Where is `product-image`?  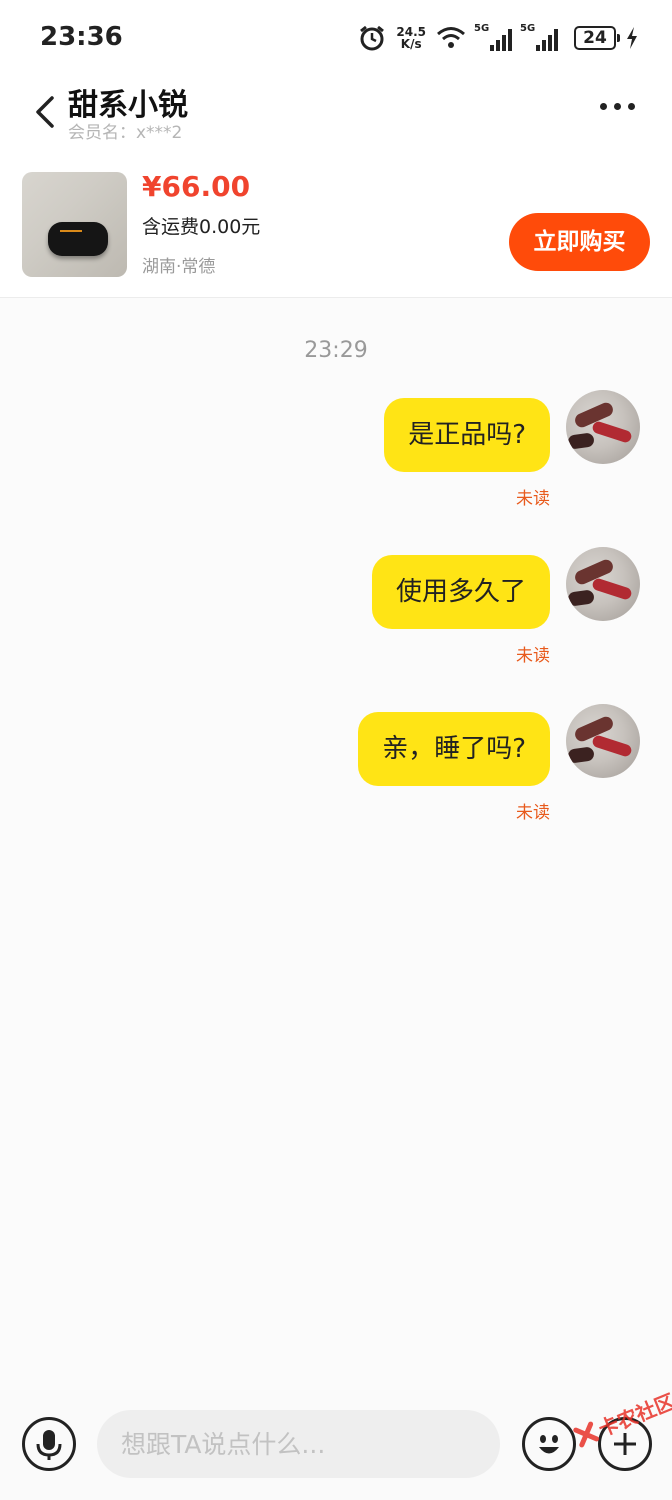
product-image is located at coordinates (74, 224).